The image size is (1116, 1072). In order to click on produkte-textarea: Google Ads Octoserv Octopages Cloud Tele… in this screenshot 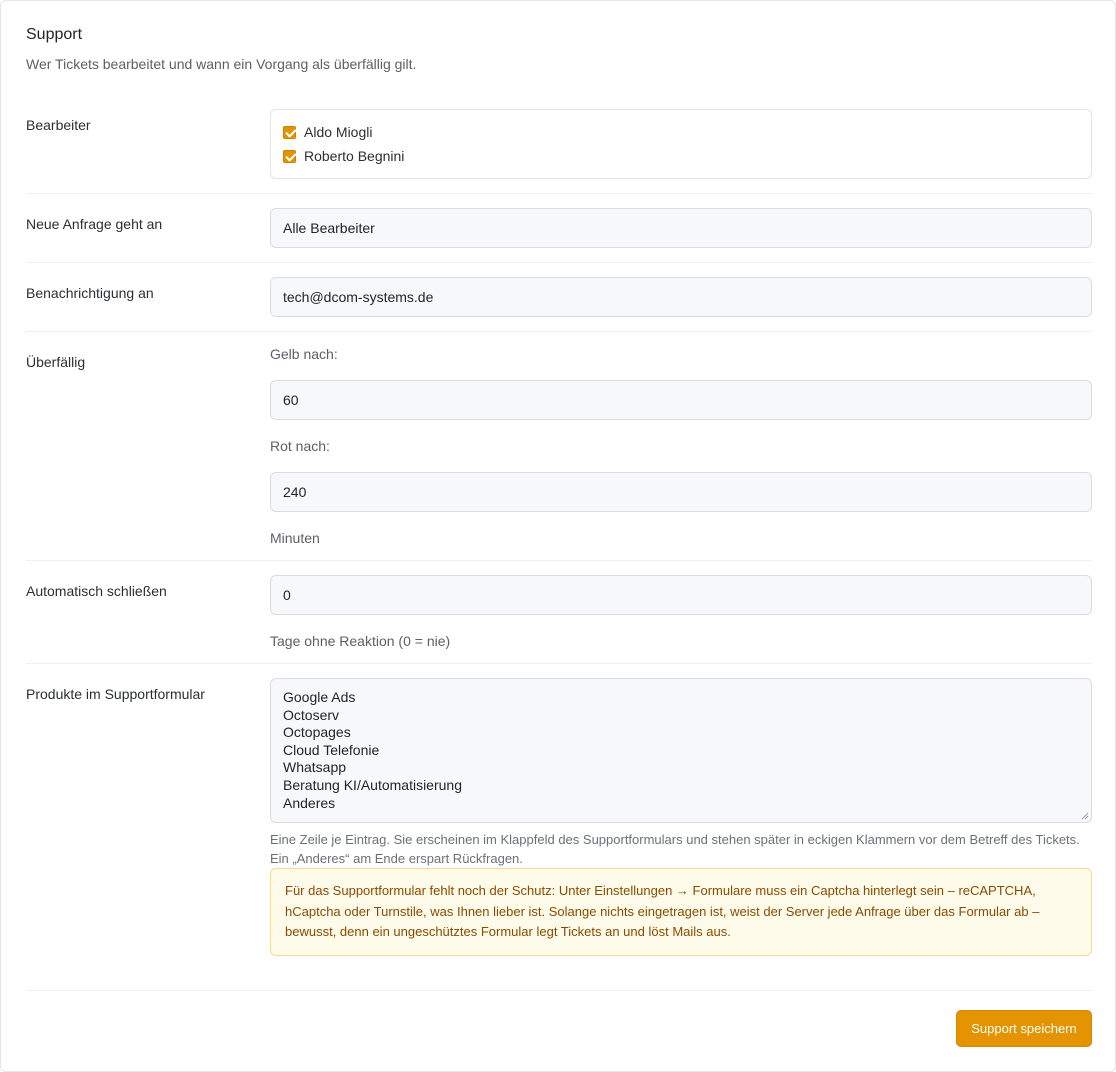, I will do `click(681, 750)`.